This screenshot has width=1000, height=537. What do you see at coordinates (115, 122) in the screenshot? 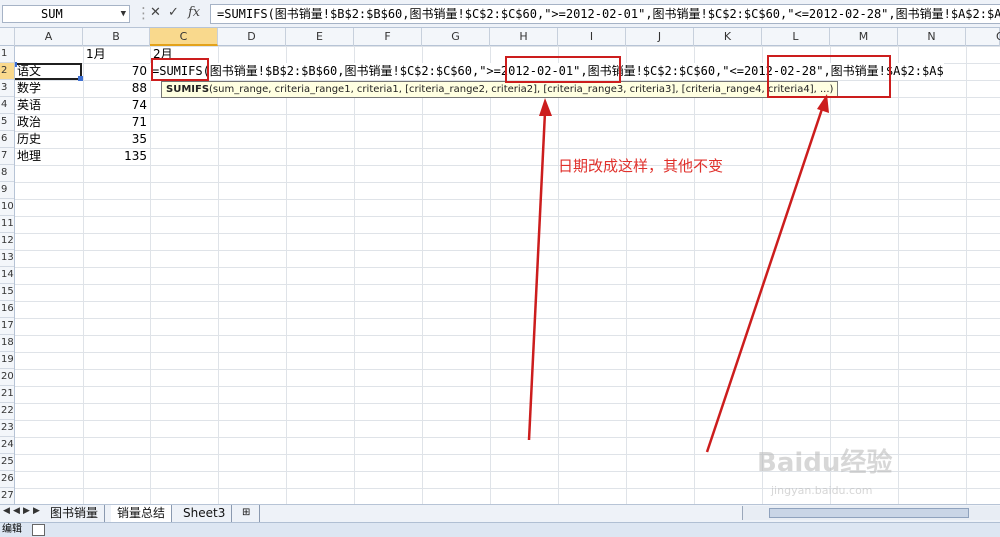
I see `cell-b5: 71` at bounding box center [115, 122].